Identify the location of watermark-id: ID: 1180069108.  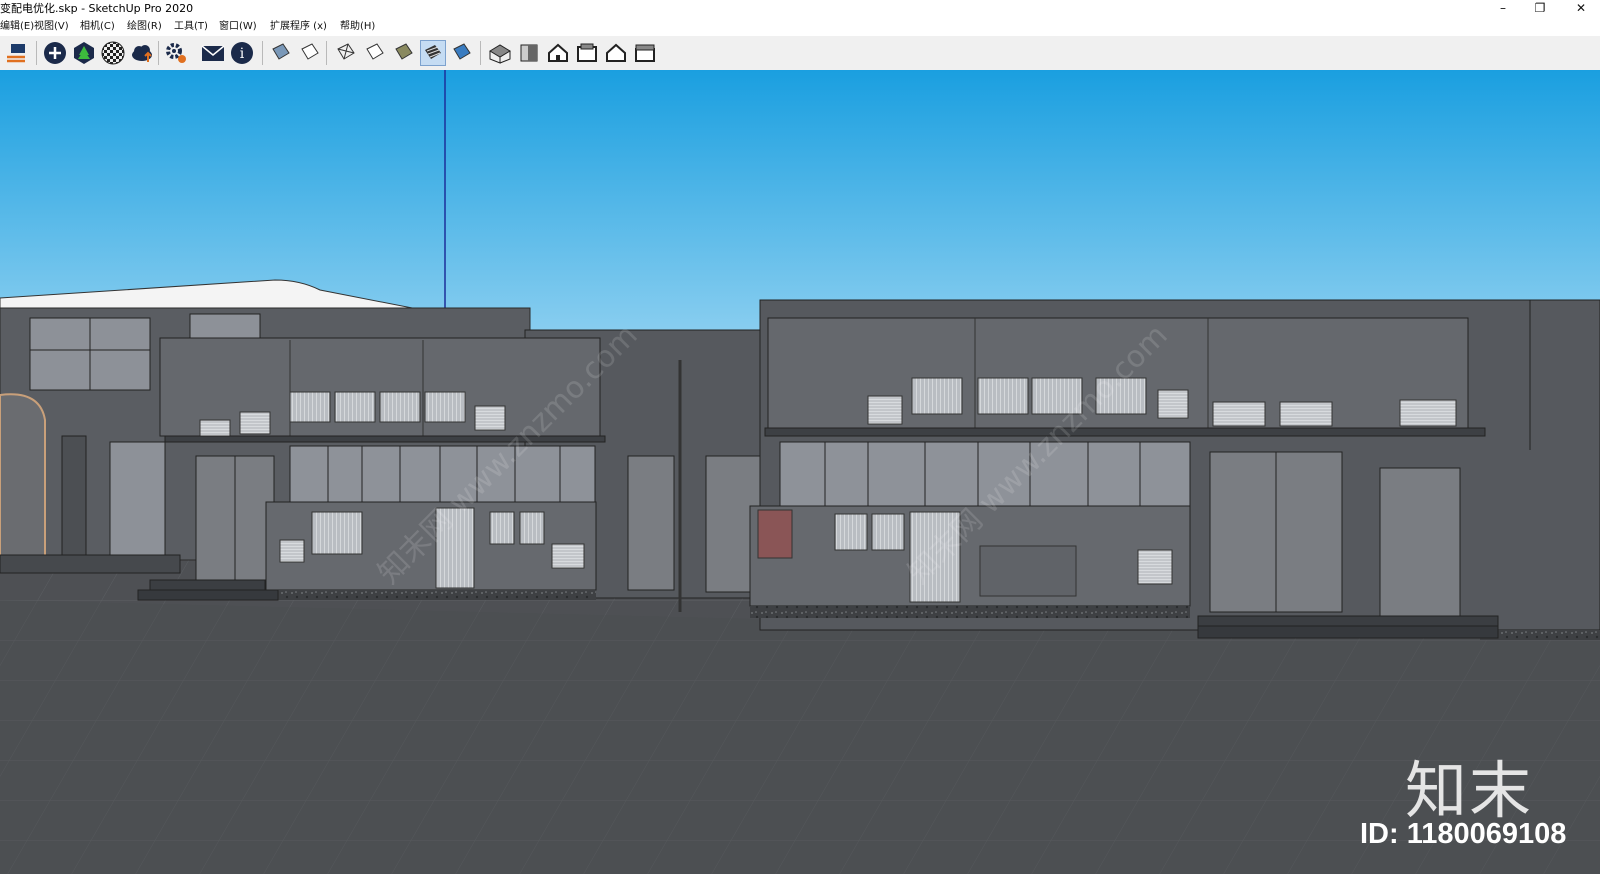
(1463, 834).